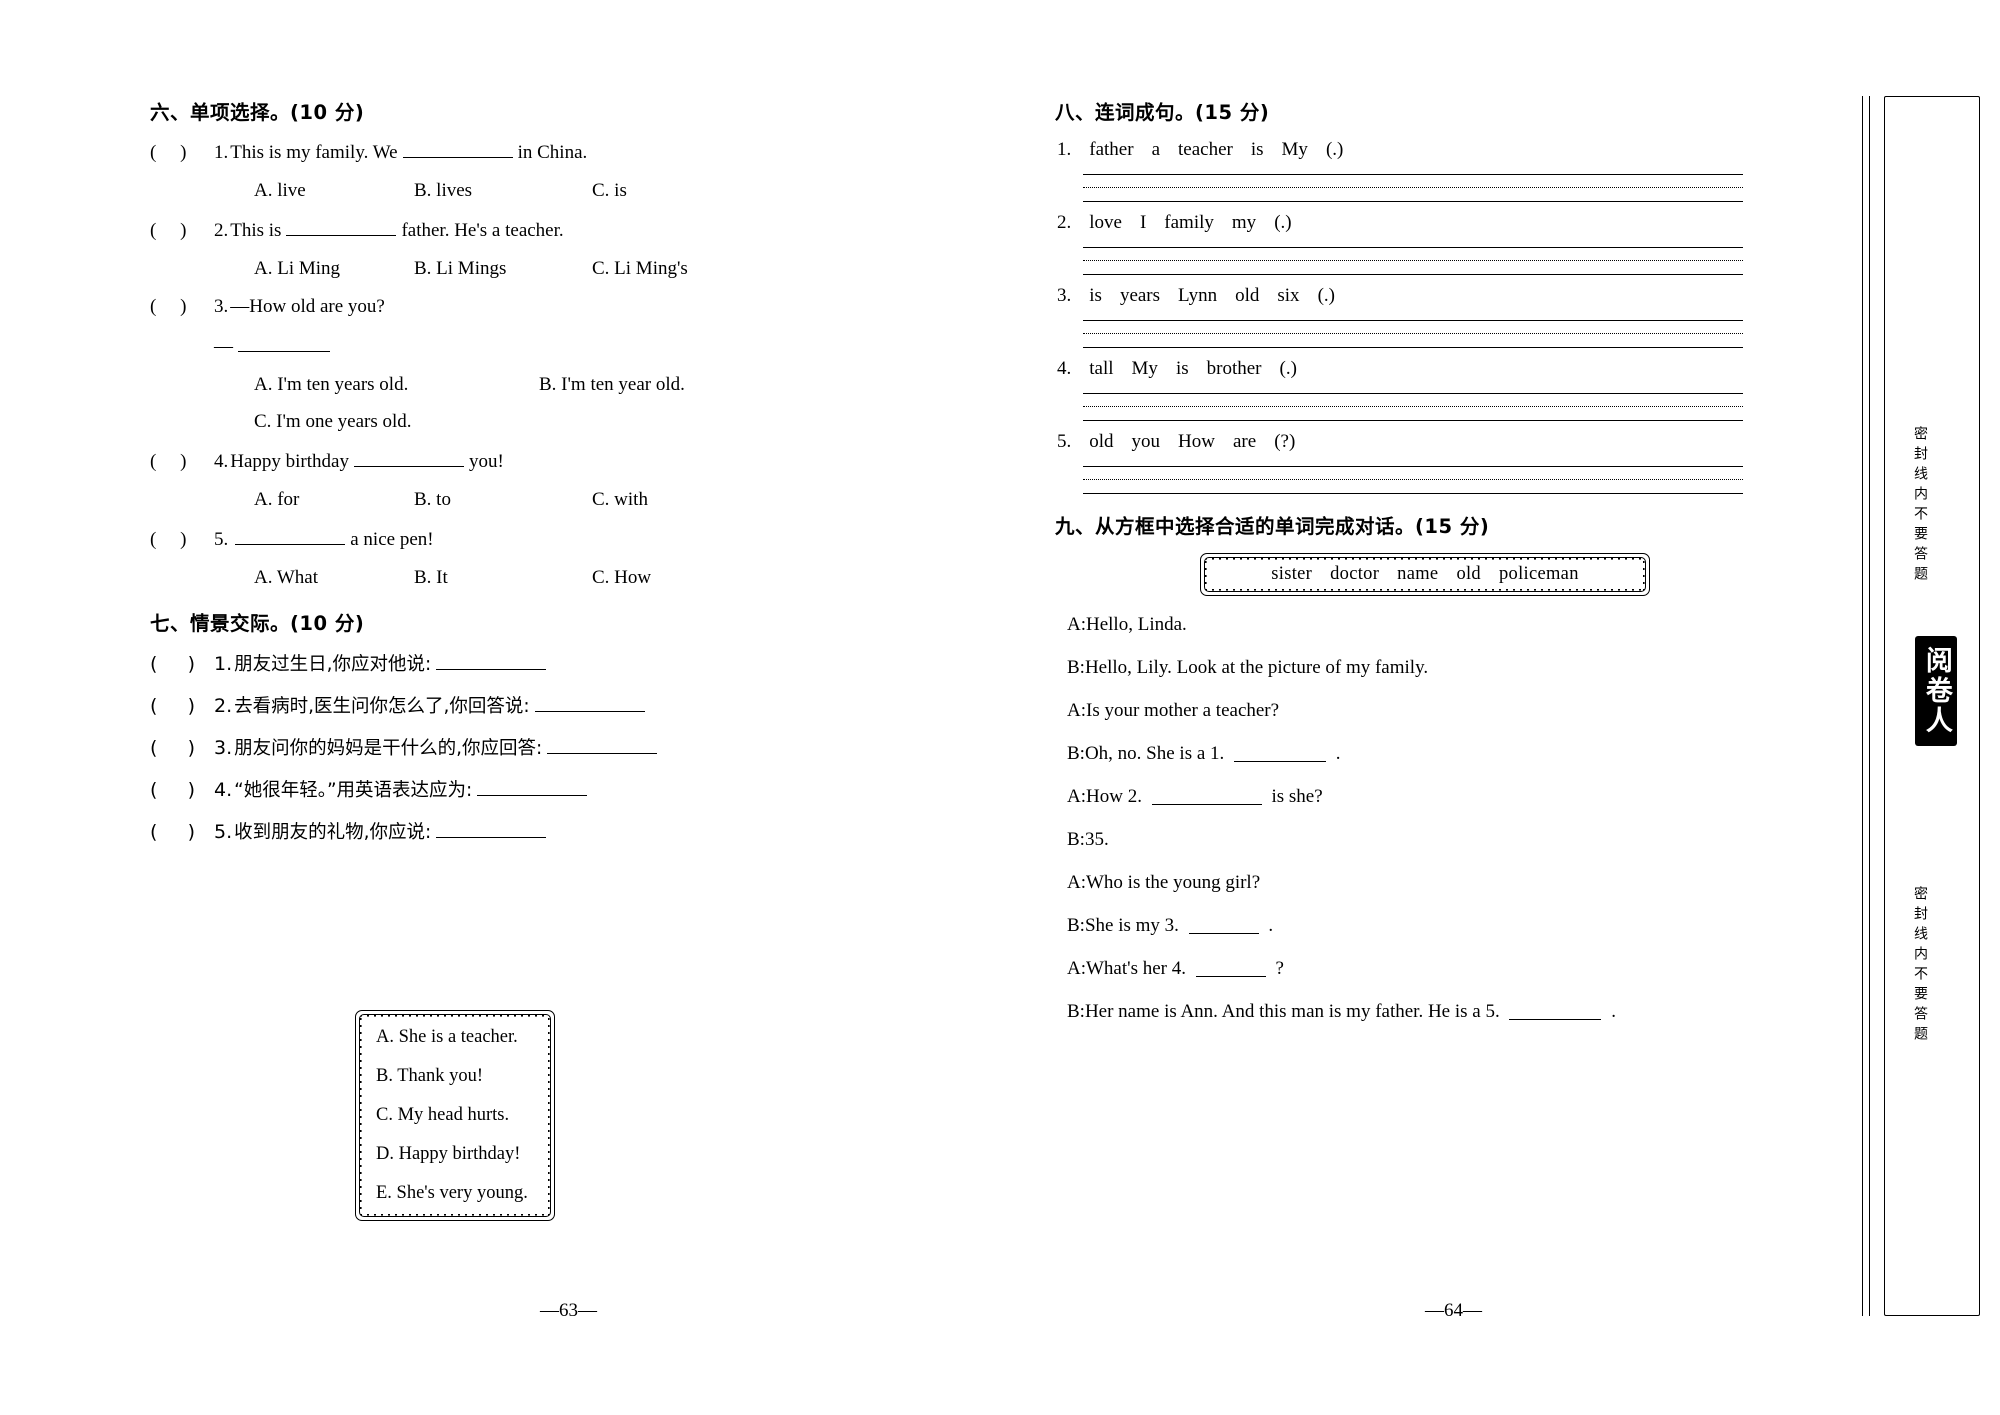 The height and width of the screenshot is (1415, 2000). Describe the element at coordinates (1143, 222) in the screenshot. I see `word-token: I` at that location.